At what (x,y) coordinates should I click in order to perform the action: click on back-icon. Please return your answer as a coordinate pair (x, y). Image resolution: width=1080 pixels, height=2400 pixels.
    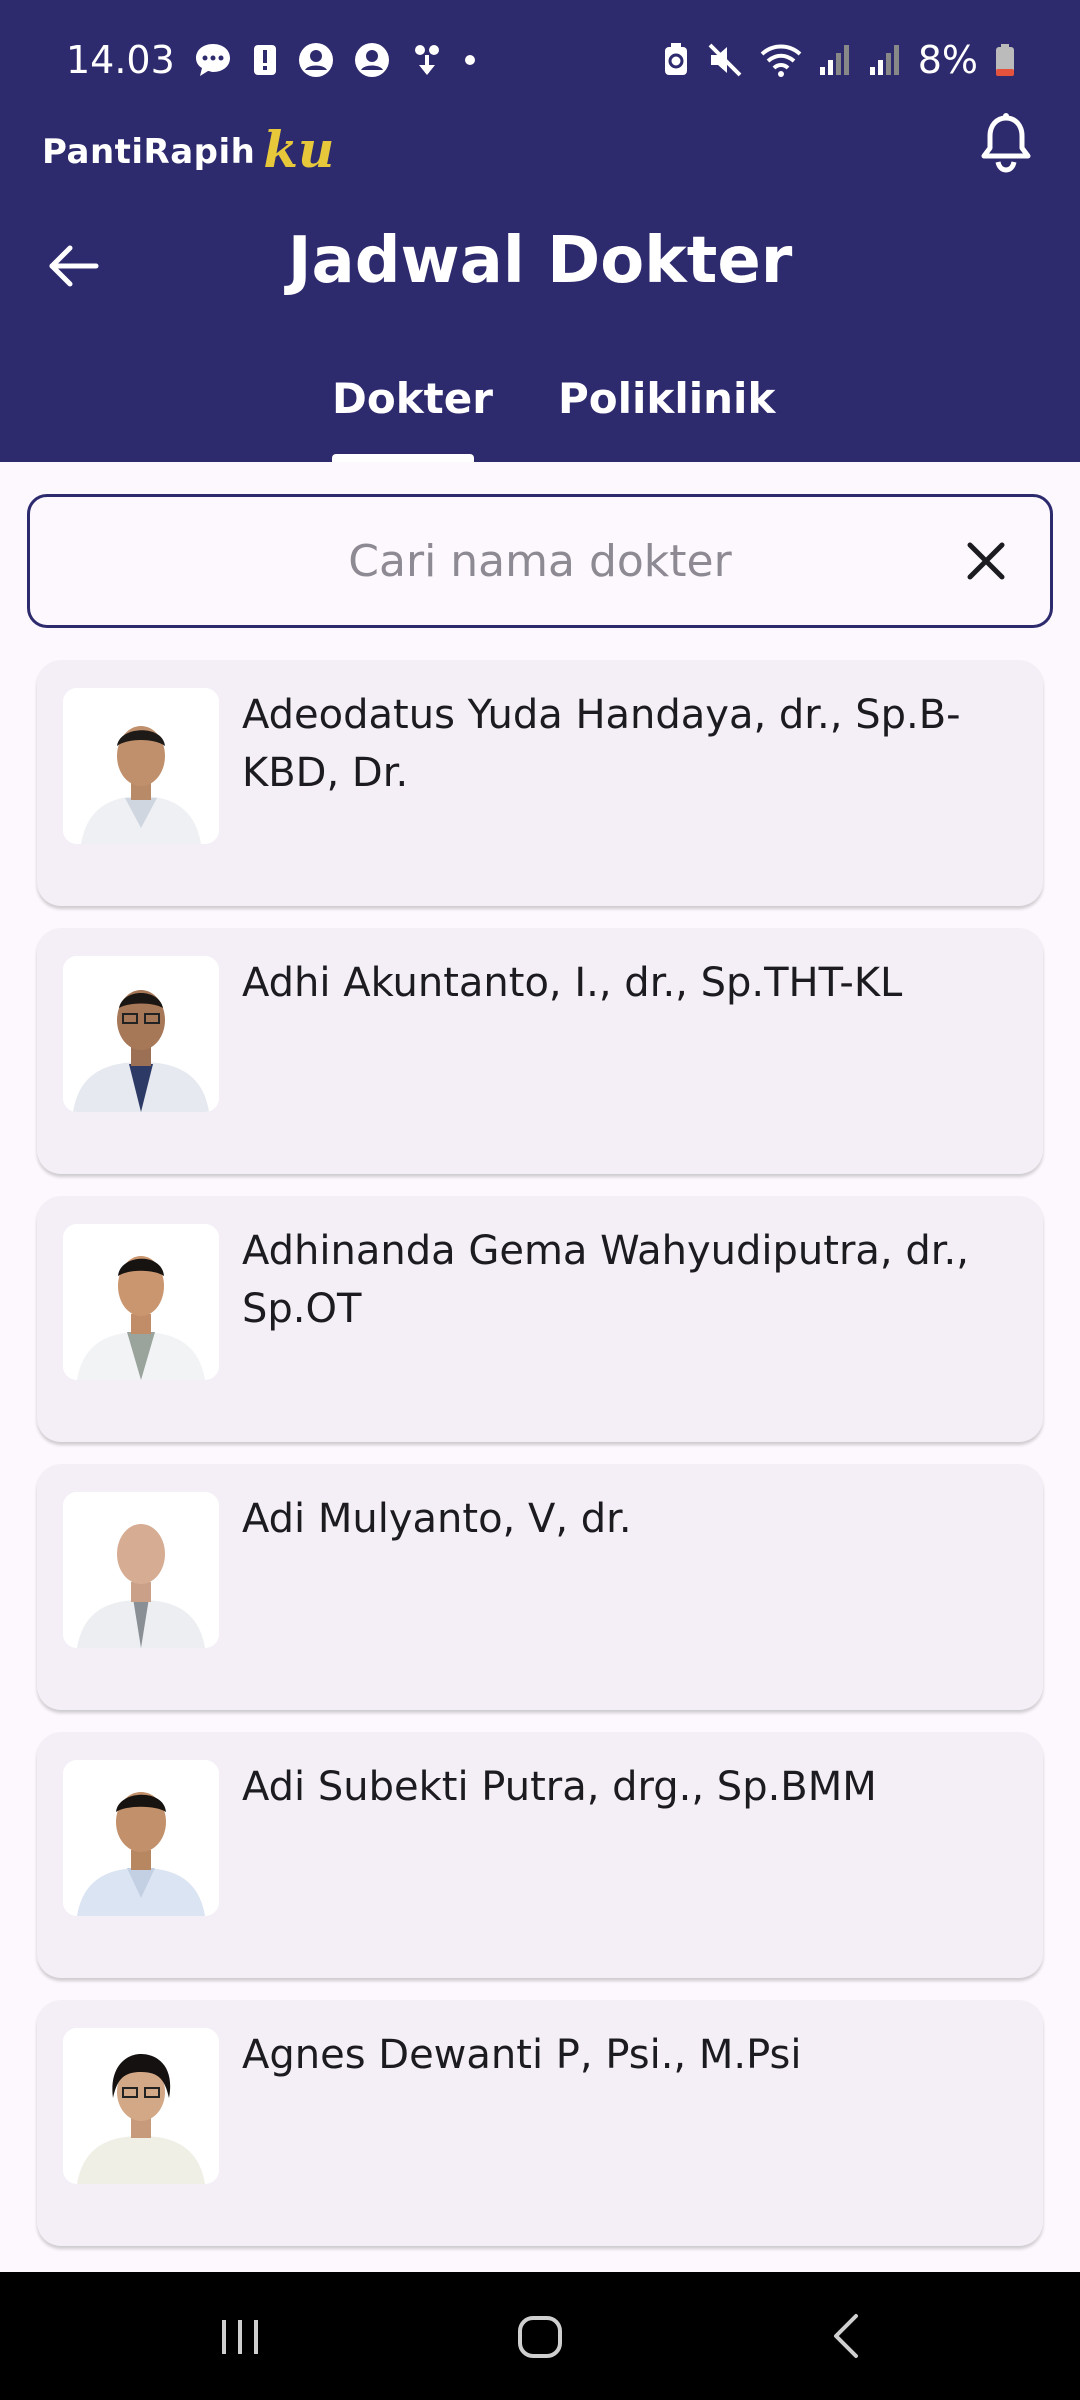
    Looking at the image, I should click on (846, 2338).